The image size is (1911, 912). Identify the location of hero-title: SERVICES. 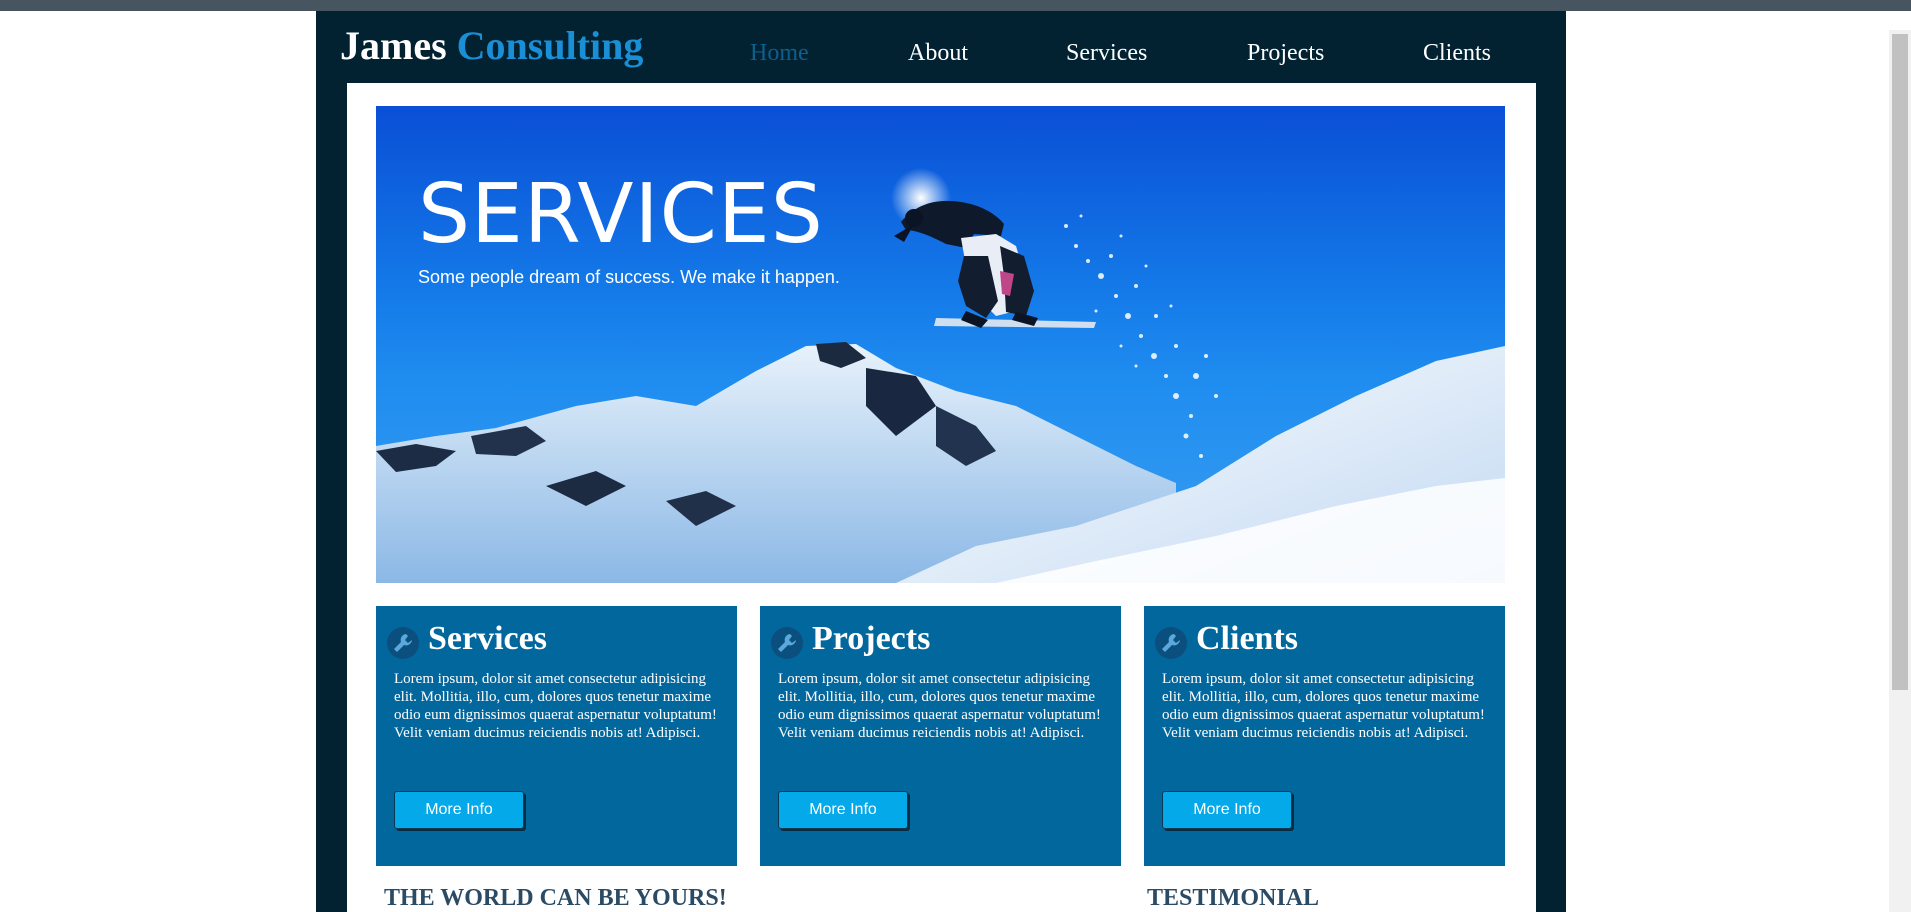
(621, 214).